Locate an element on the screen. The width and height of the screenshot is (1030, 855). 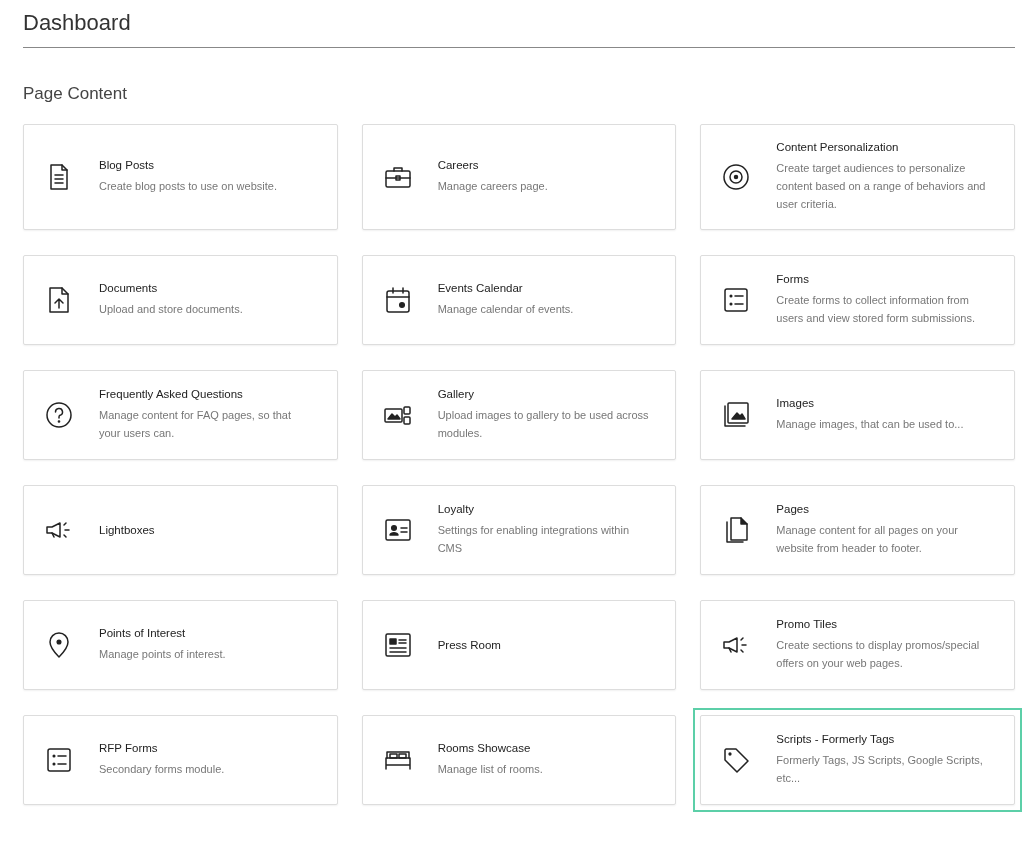
card-title: RFP Forms is located at coordinates (129, 748).